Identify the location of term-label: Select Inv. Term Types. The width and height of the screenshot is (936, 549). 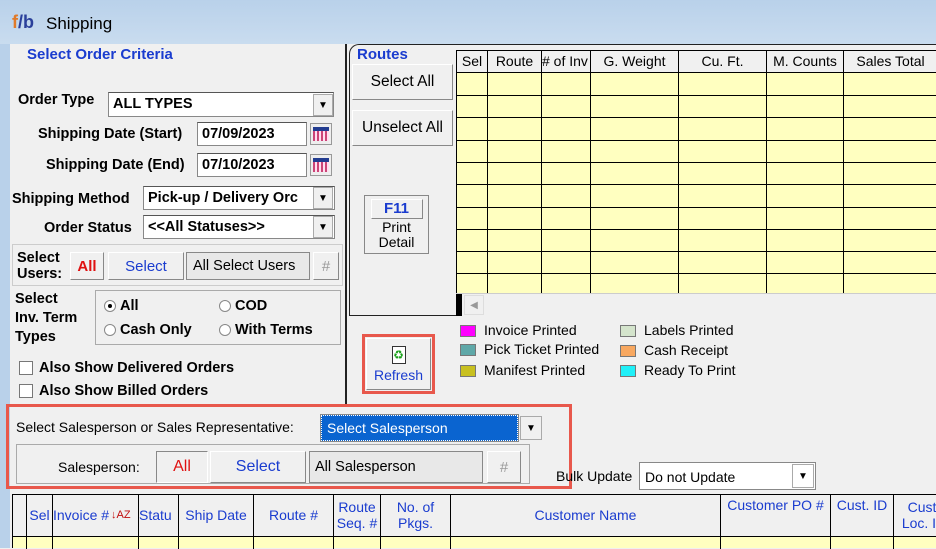
(46, 318).